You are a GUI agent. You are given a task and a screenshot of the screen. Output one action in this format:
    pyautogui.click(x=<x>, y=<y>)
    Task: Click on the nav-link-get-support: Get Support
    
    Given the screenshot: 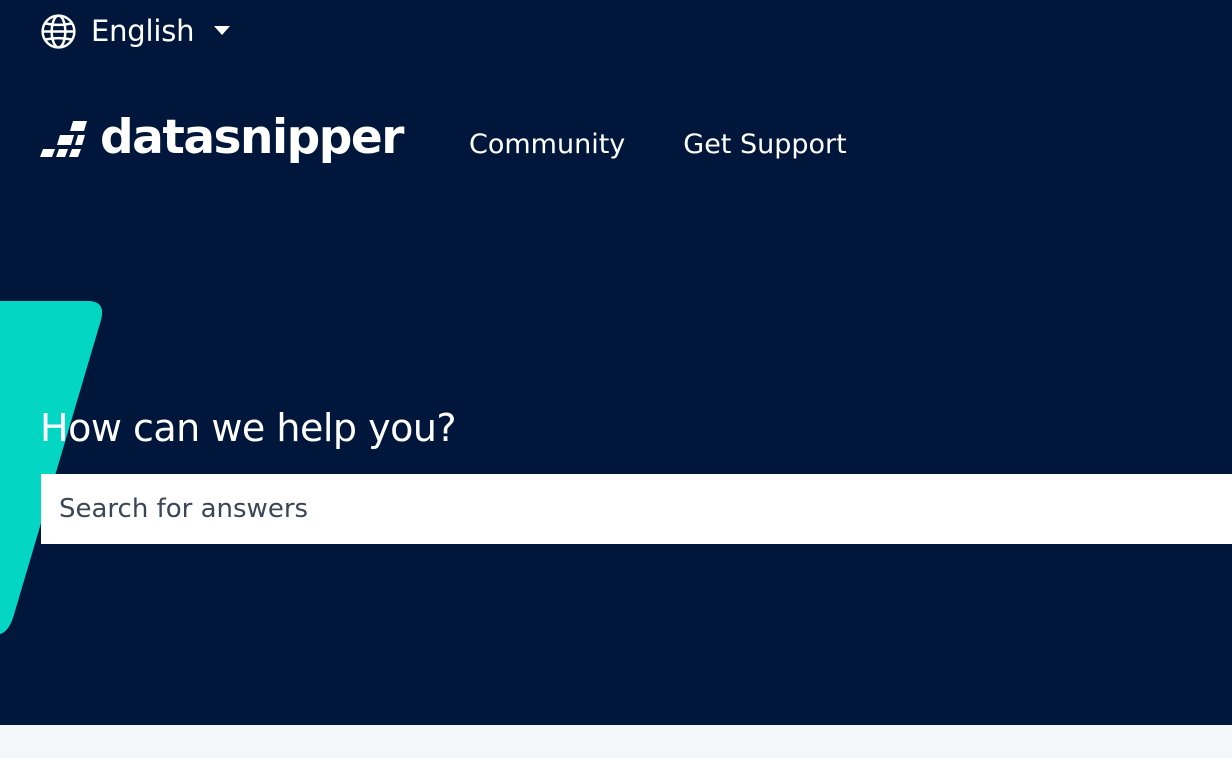 What is the action you would take?
    pyautogui.click(x=764, y=144)
    